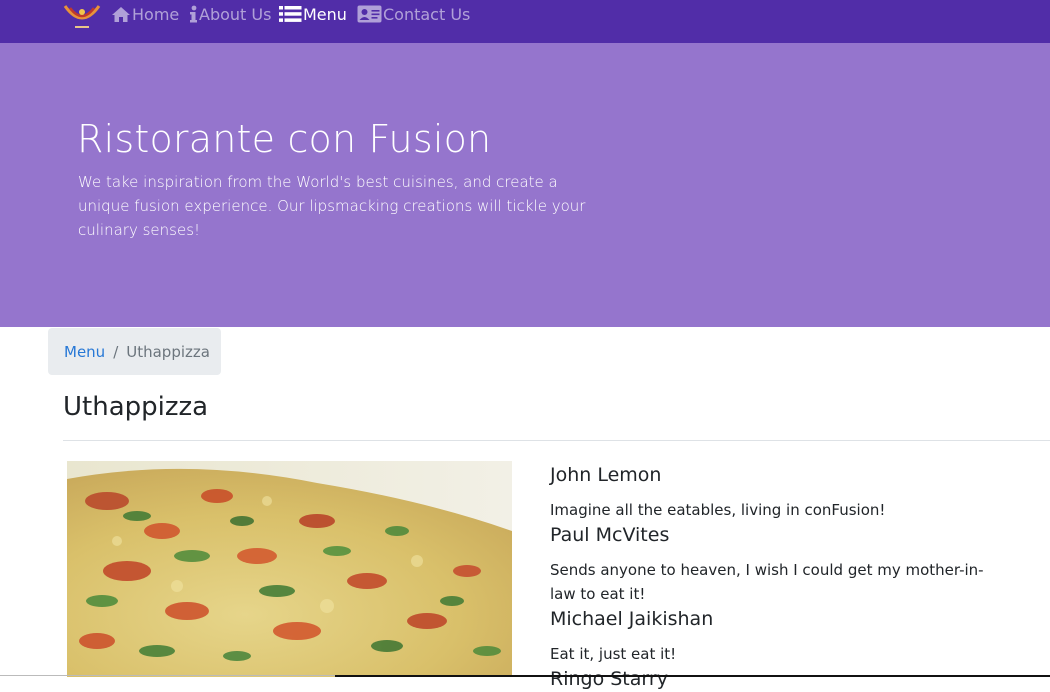 Image resolution: width=1050 pixels, height=692 pixels. I want to click on nav-menu: Menu, so click(313, 14).